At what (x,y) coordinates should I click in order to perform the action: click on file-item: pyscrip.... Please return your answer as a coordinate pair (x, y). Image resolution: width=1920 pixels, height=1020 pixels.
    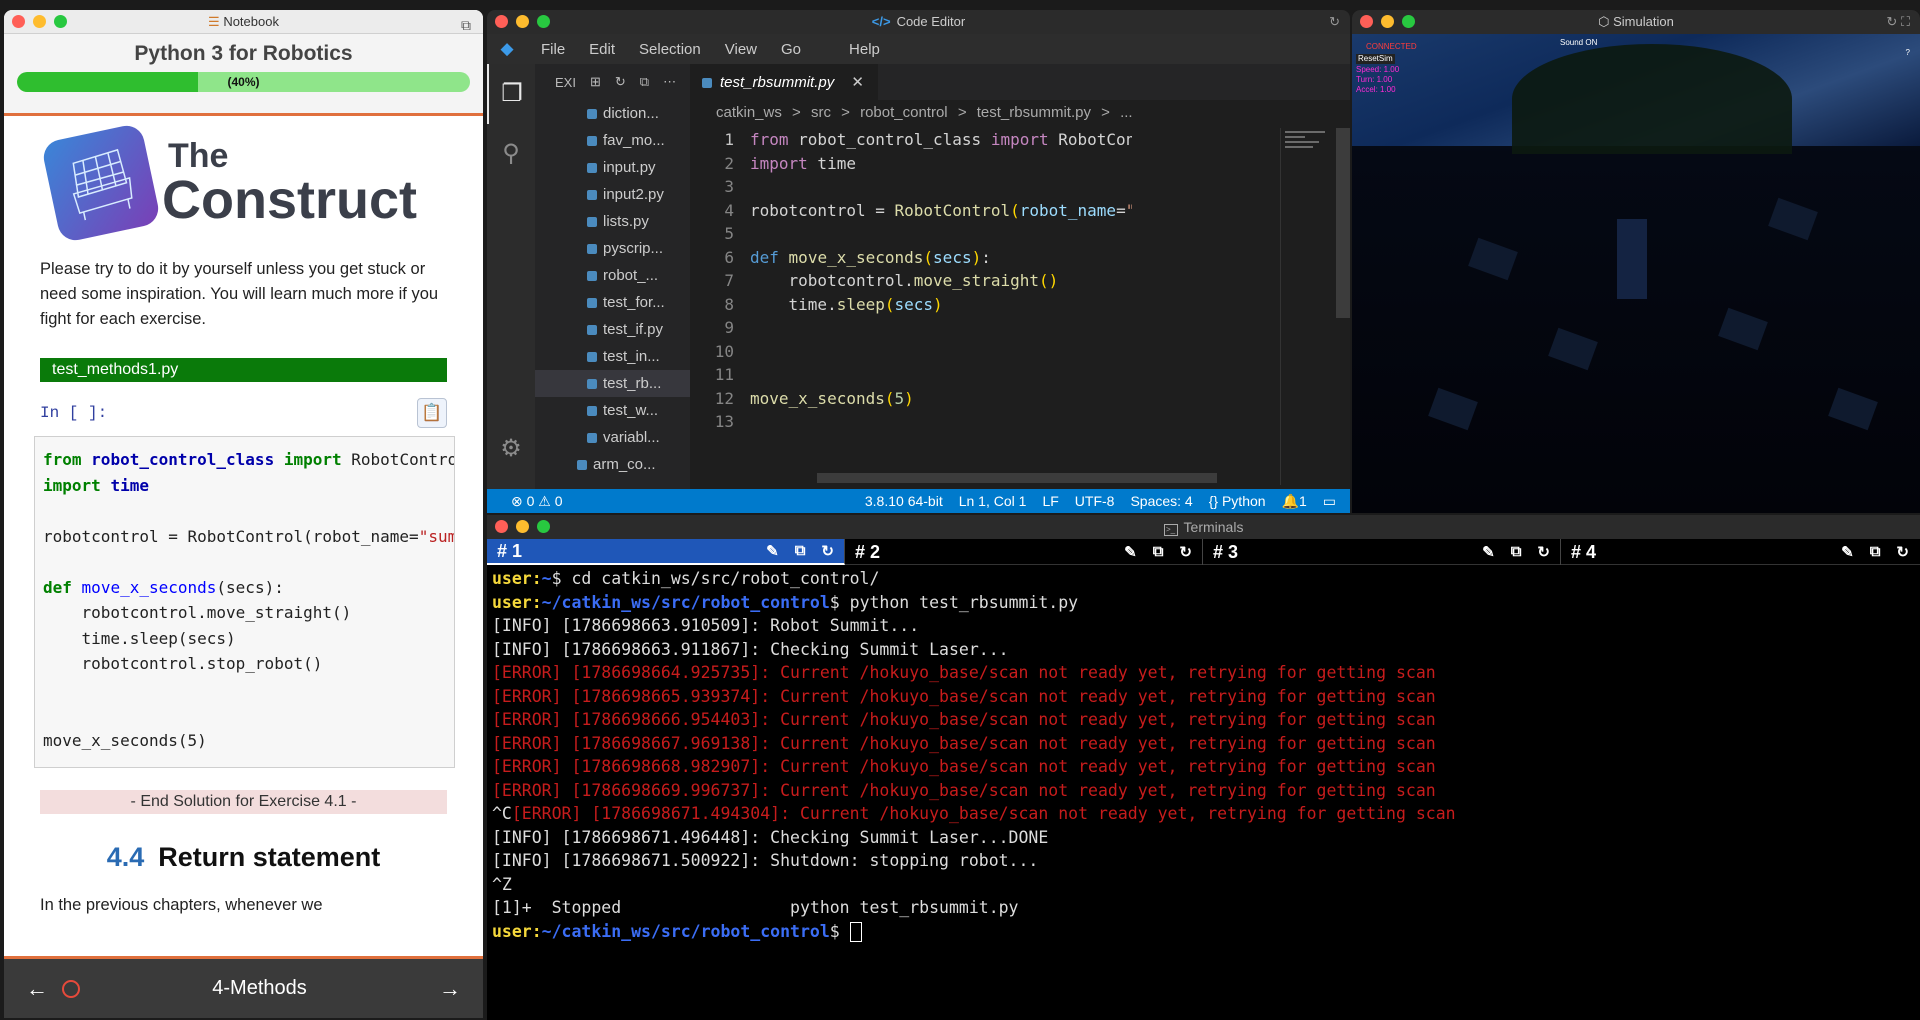
    Looking at the image, I should click on (612, 248).